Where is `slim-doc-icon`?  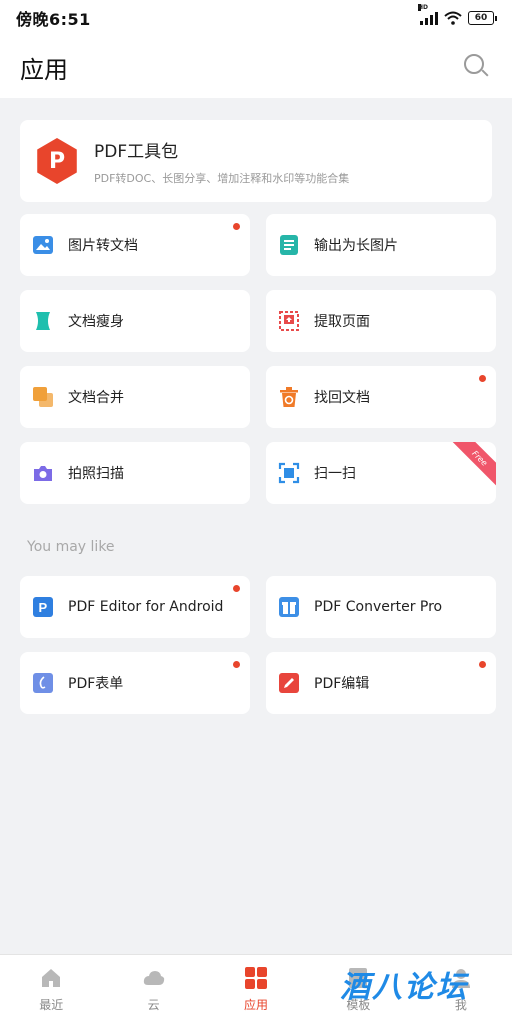
slim-doc-icon is located at coordinates (43, 321).